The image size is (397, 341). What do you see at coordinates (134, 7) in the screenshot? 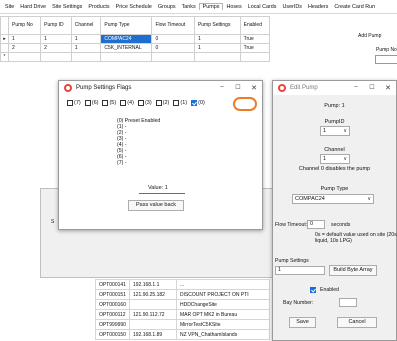
I see `menu-price-schedule: Price Schedule` at bounding box center [134, 7].